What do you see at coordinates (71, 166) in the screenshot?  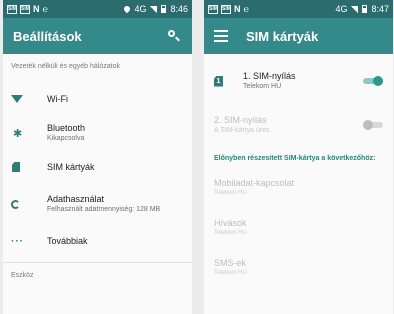 I see `settings-item-label: SIM kártyák` at bounding box center [71, 166].